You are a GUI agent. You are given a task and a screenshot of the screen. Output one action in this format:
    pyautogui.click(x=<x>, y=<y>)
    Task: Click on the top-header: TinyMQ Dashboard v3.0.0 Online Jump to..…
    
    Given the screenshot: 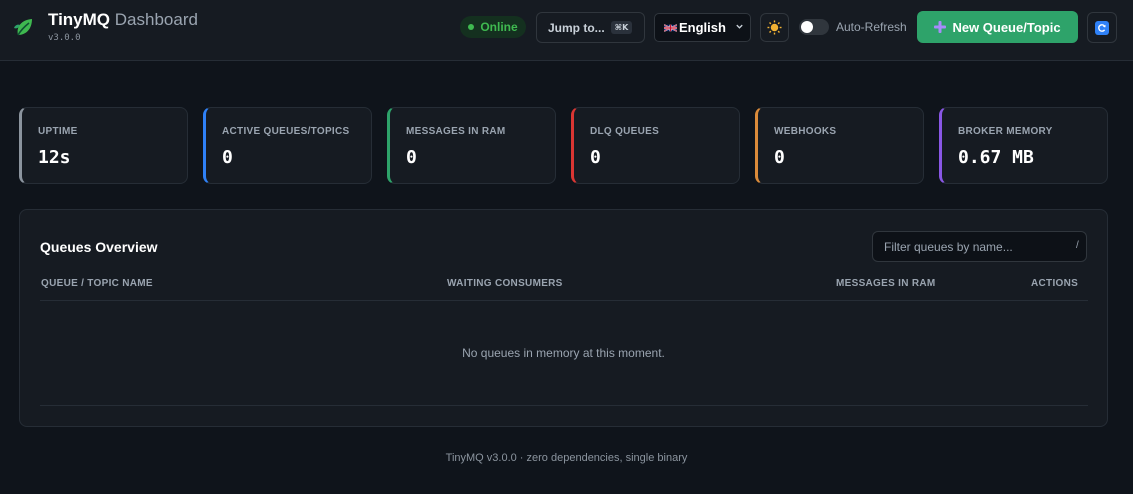 What is the action you would take?
    pyautogui.click(x=566, y=30)
    